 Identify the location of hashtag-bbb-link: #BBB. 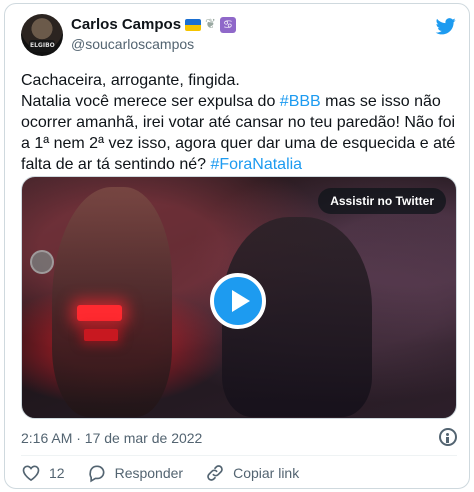
(300, 101).